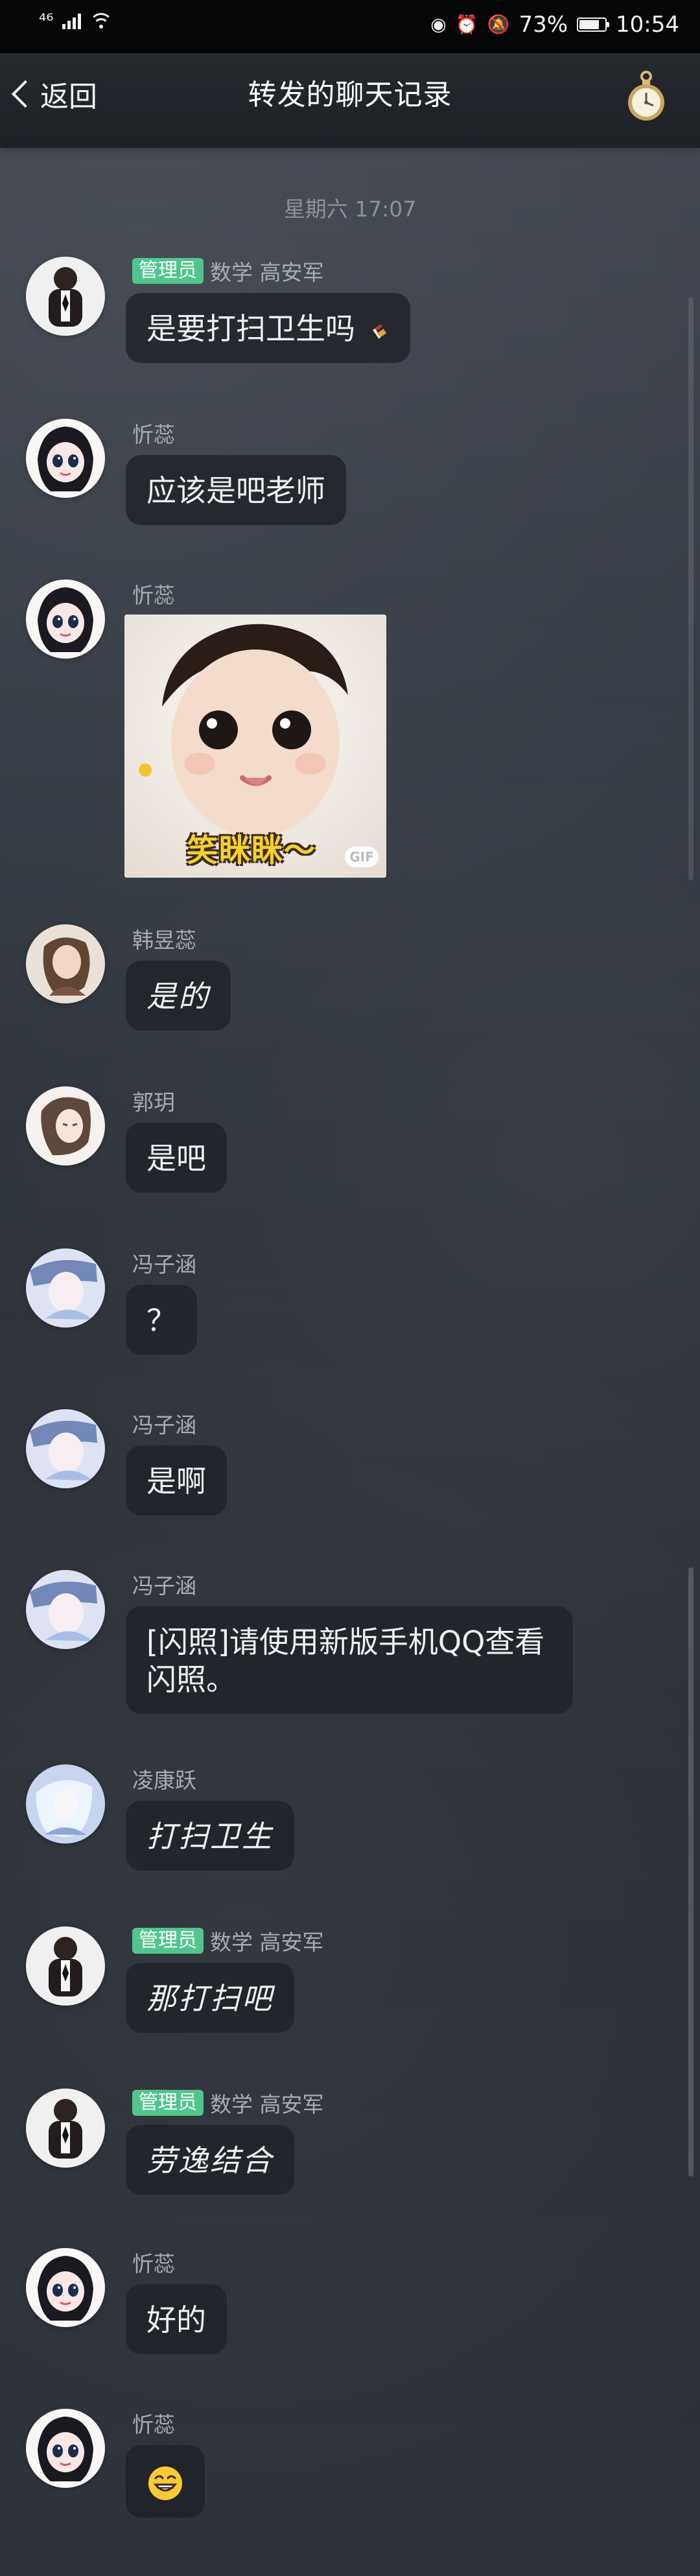 Image resolution: width=700 pixels, height=2576 pixels. What do you see at coordinates (543, 25) in the screenshot?
I see `battery-percentage: 73%` at bounding box center [543, 25].